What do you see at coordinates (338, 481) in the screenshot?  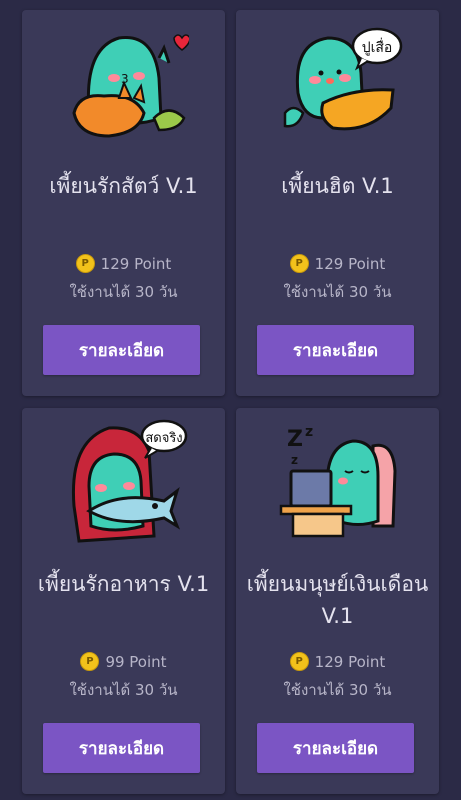 I see `sticker-office-worker-image: Z z z` at bounding box center [338, 481].